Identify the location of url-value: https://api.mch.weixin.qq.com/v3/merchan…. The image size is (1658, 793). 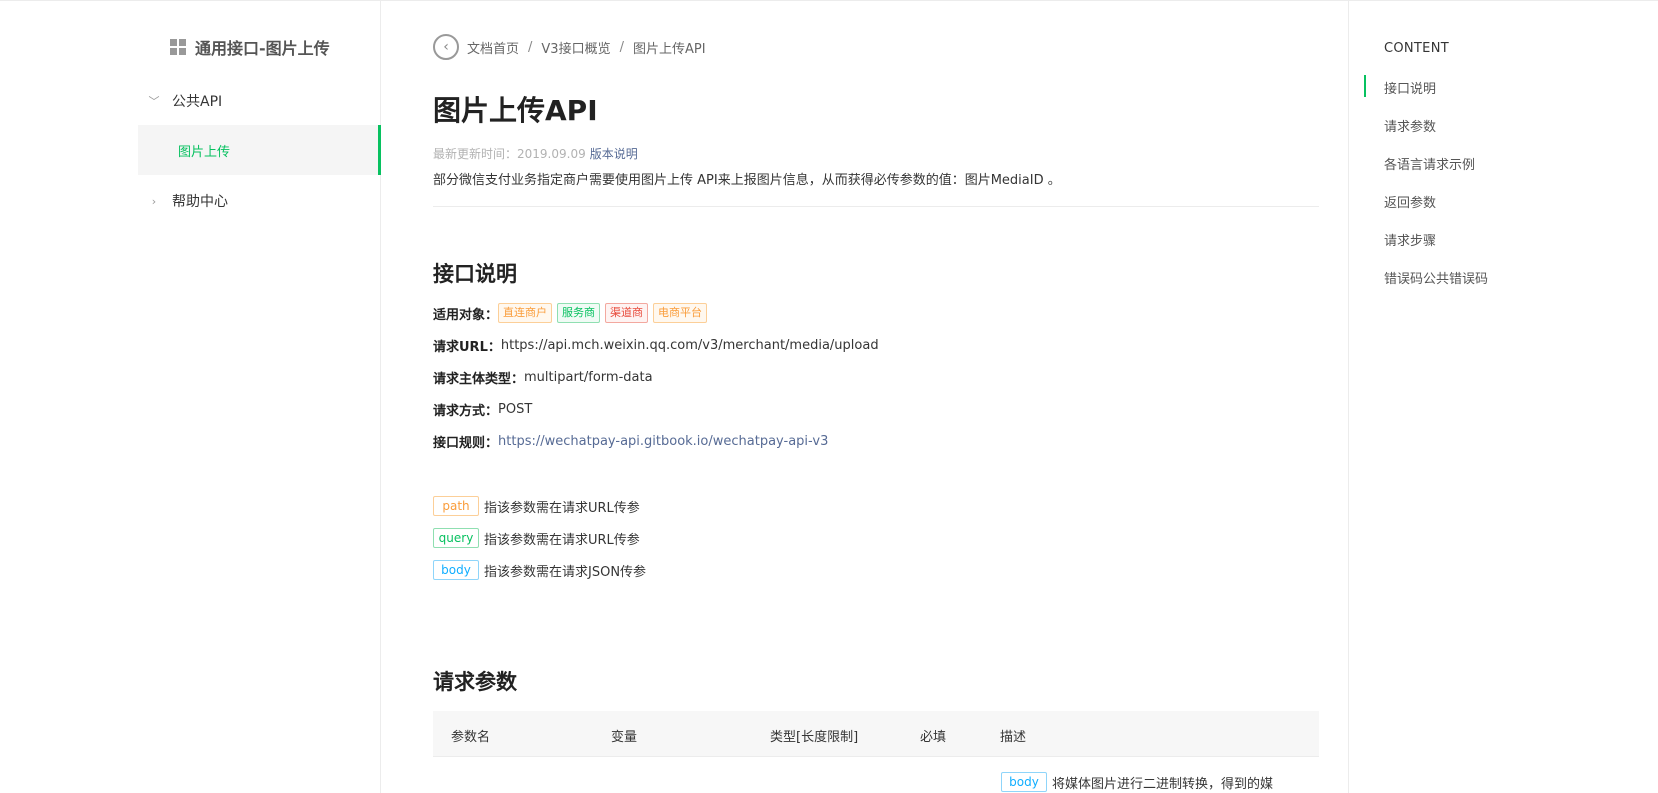
(689, 345).